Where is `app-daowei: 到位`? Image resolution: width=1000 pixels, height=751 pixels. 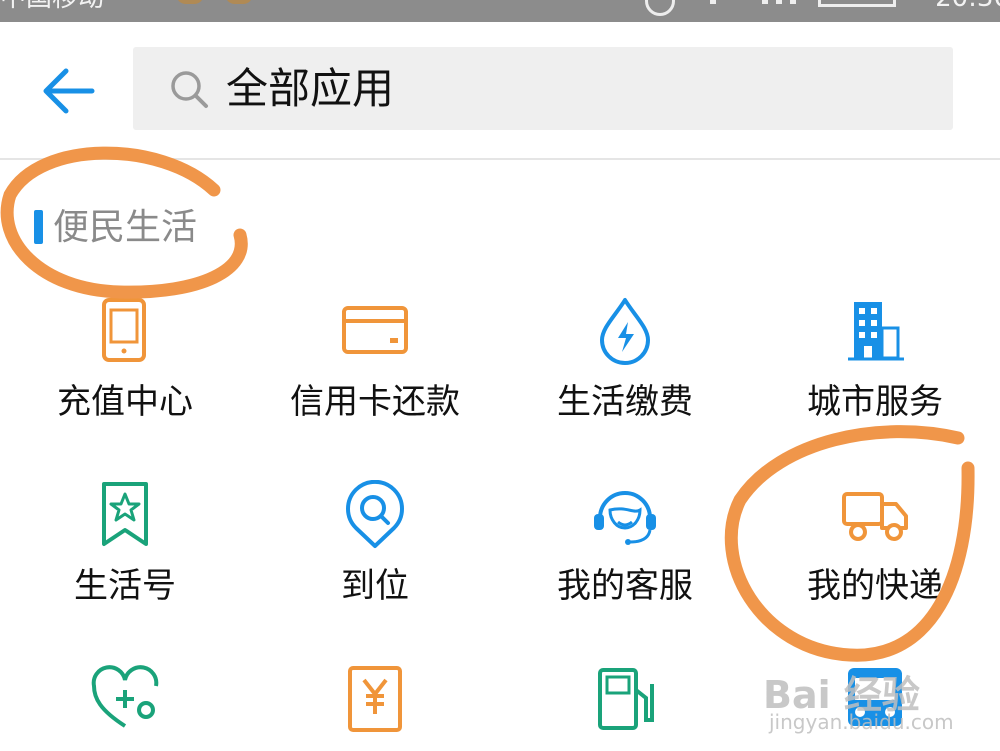 app-daowei: 到位 is located at coordinates (375, 570).